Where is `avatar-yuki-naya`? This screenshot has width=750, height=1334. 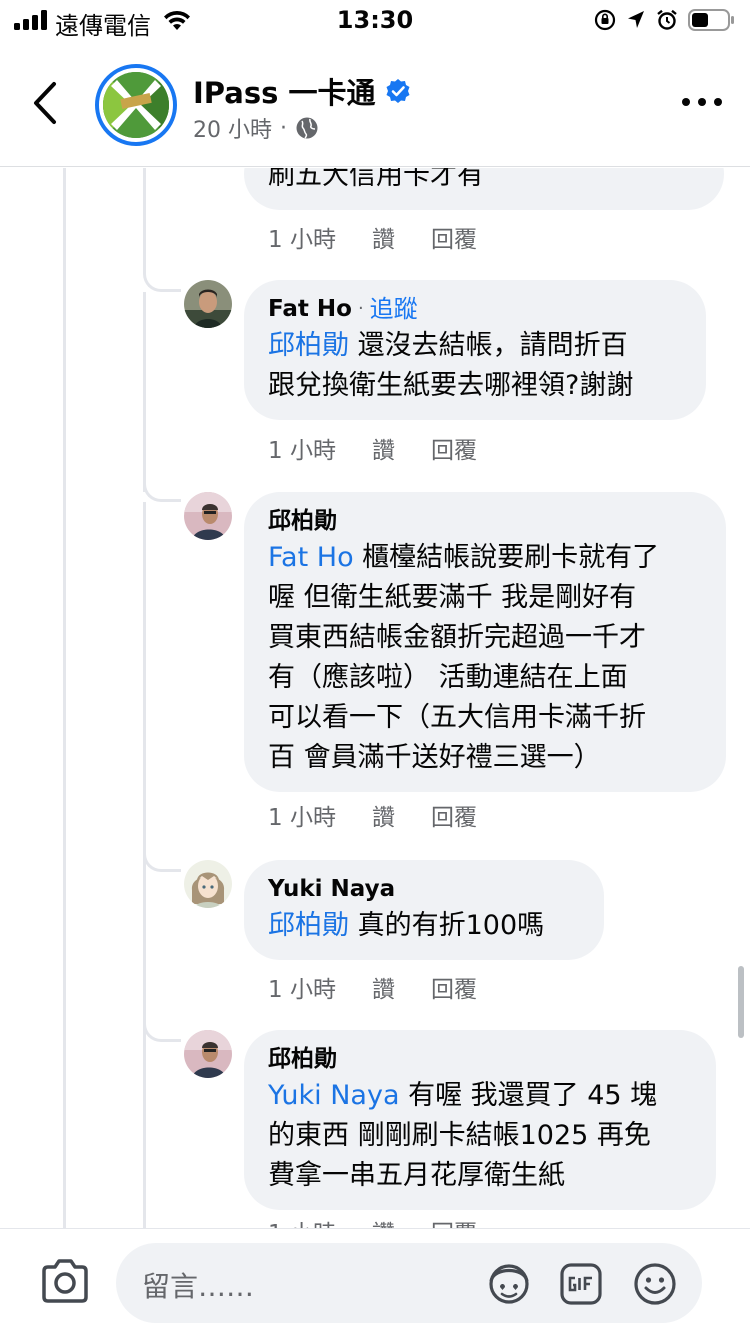
avatar-yuki-naya is located at coordinates (208, 884).